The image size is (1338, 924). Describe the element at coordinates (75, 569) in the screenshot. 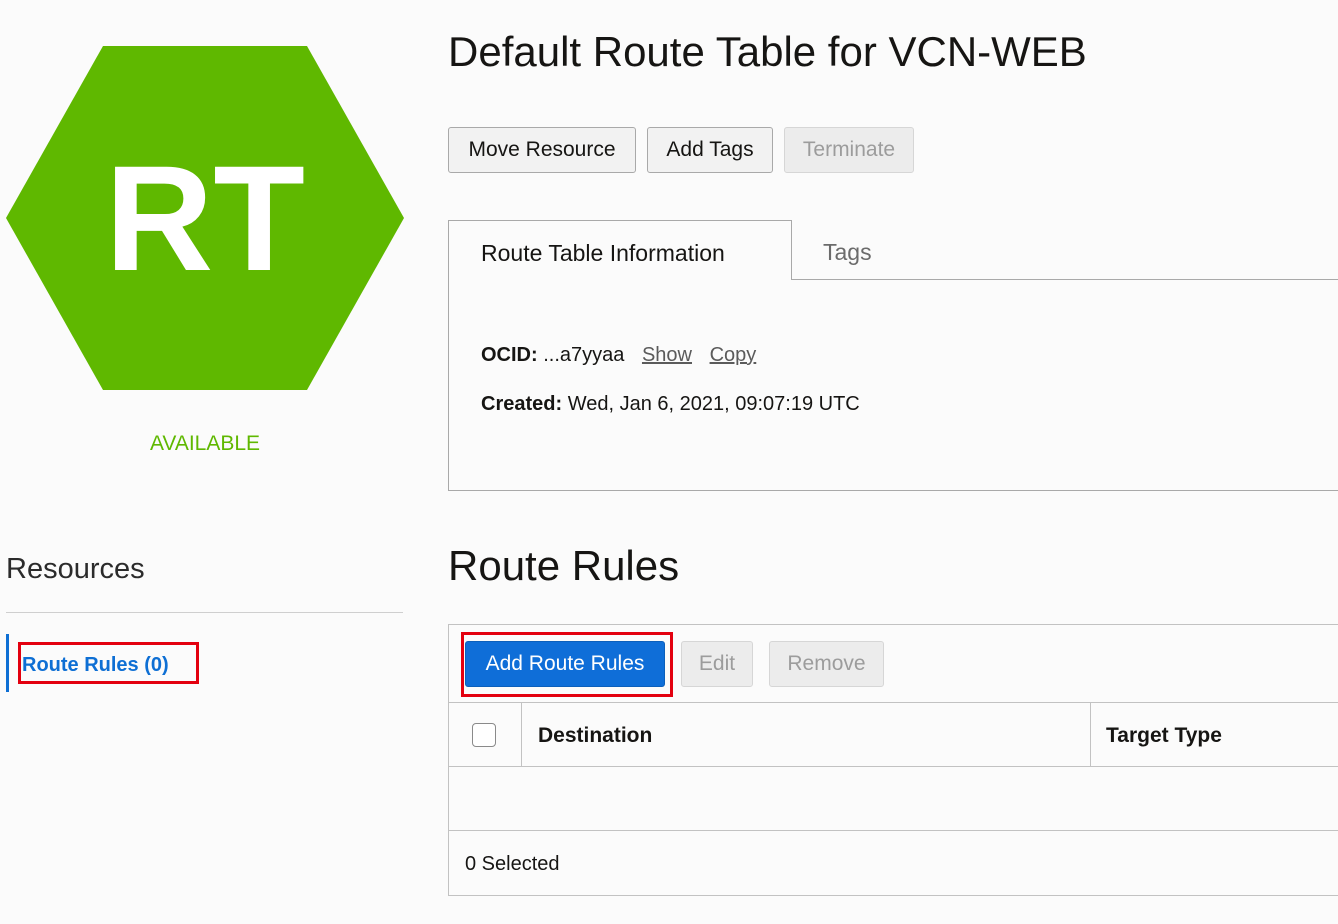

I see `resources-heading: Resources` at that location.